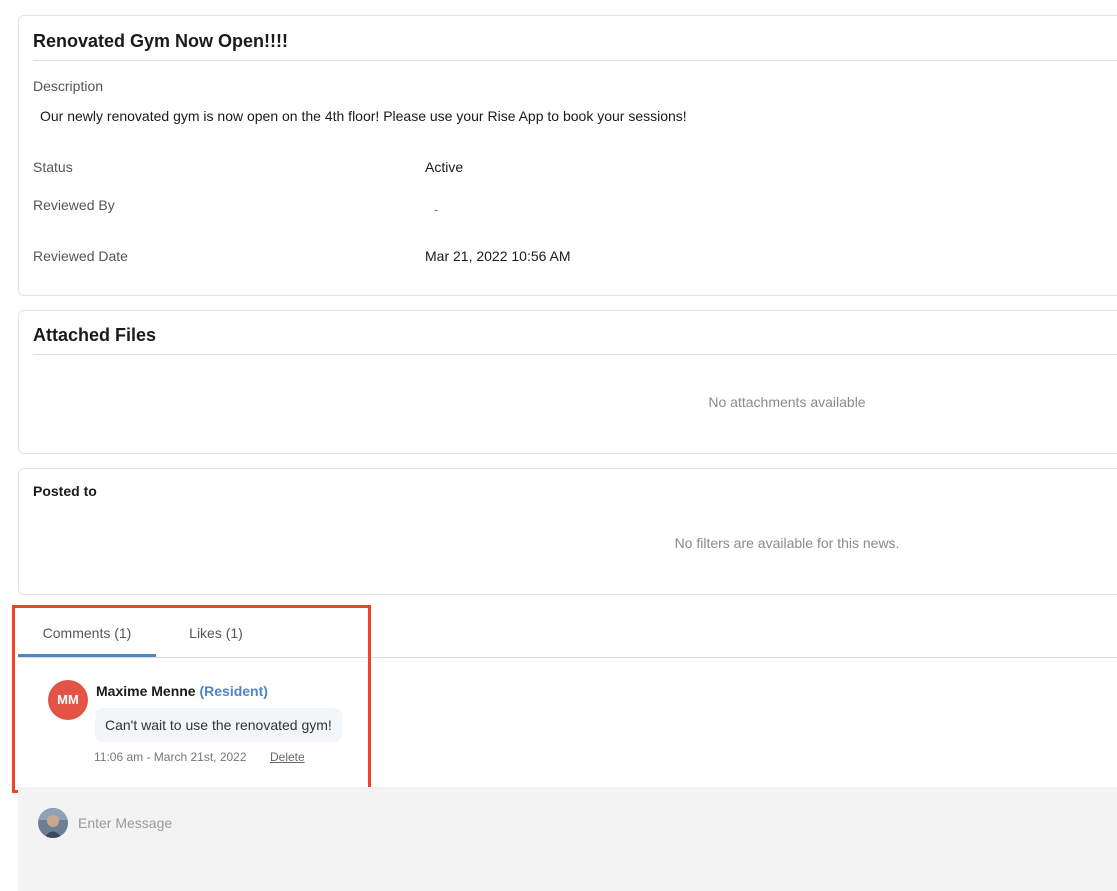 The height and width of the screenshot is (891, 1117). Describe the element at coordinates (80, 256) in the screenshot. I see `reviewed-date-label: Reviewed Date` at that location.